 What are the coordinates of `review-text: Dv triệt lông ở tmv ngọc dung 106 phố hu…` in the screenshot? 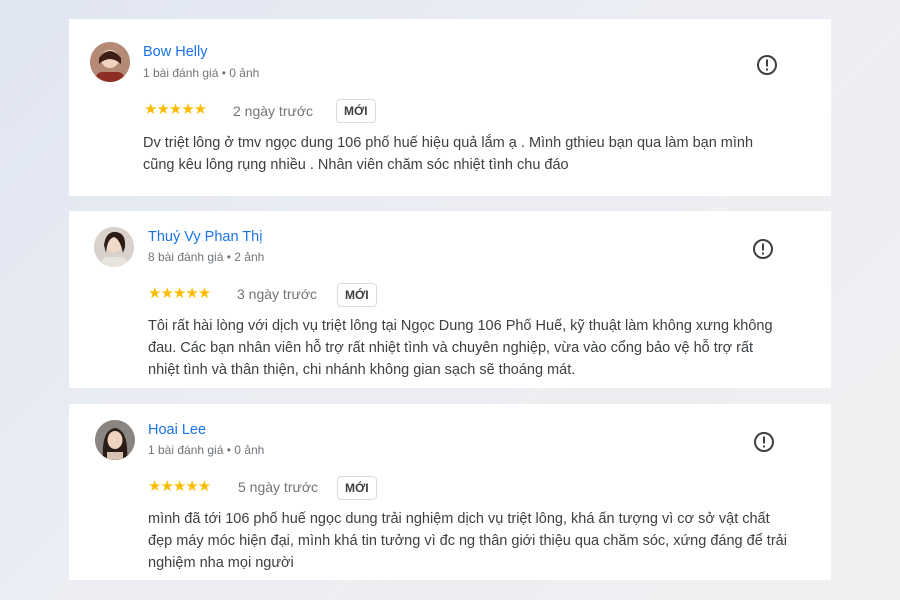 It's located at (448, 154).